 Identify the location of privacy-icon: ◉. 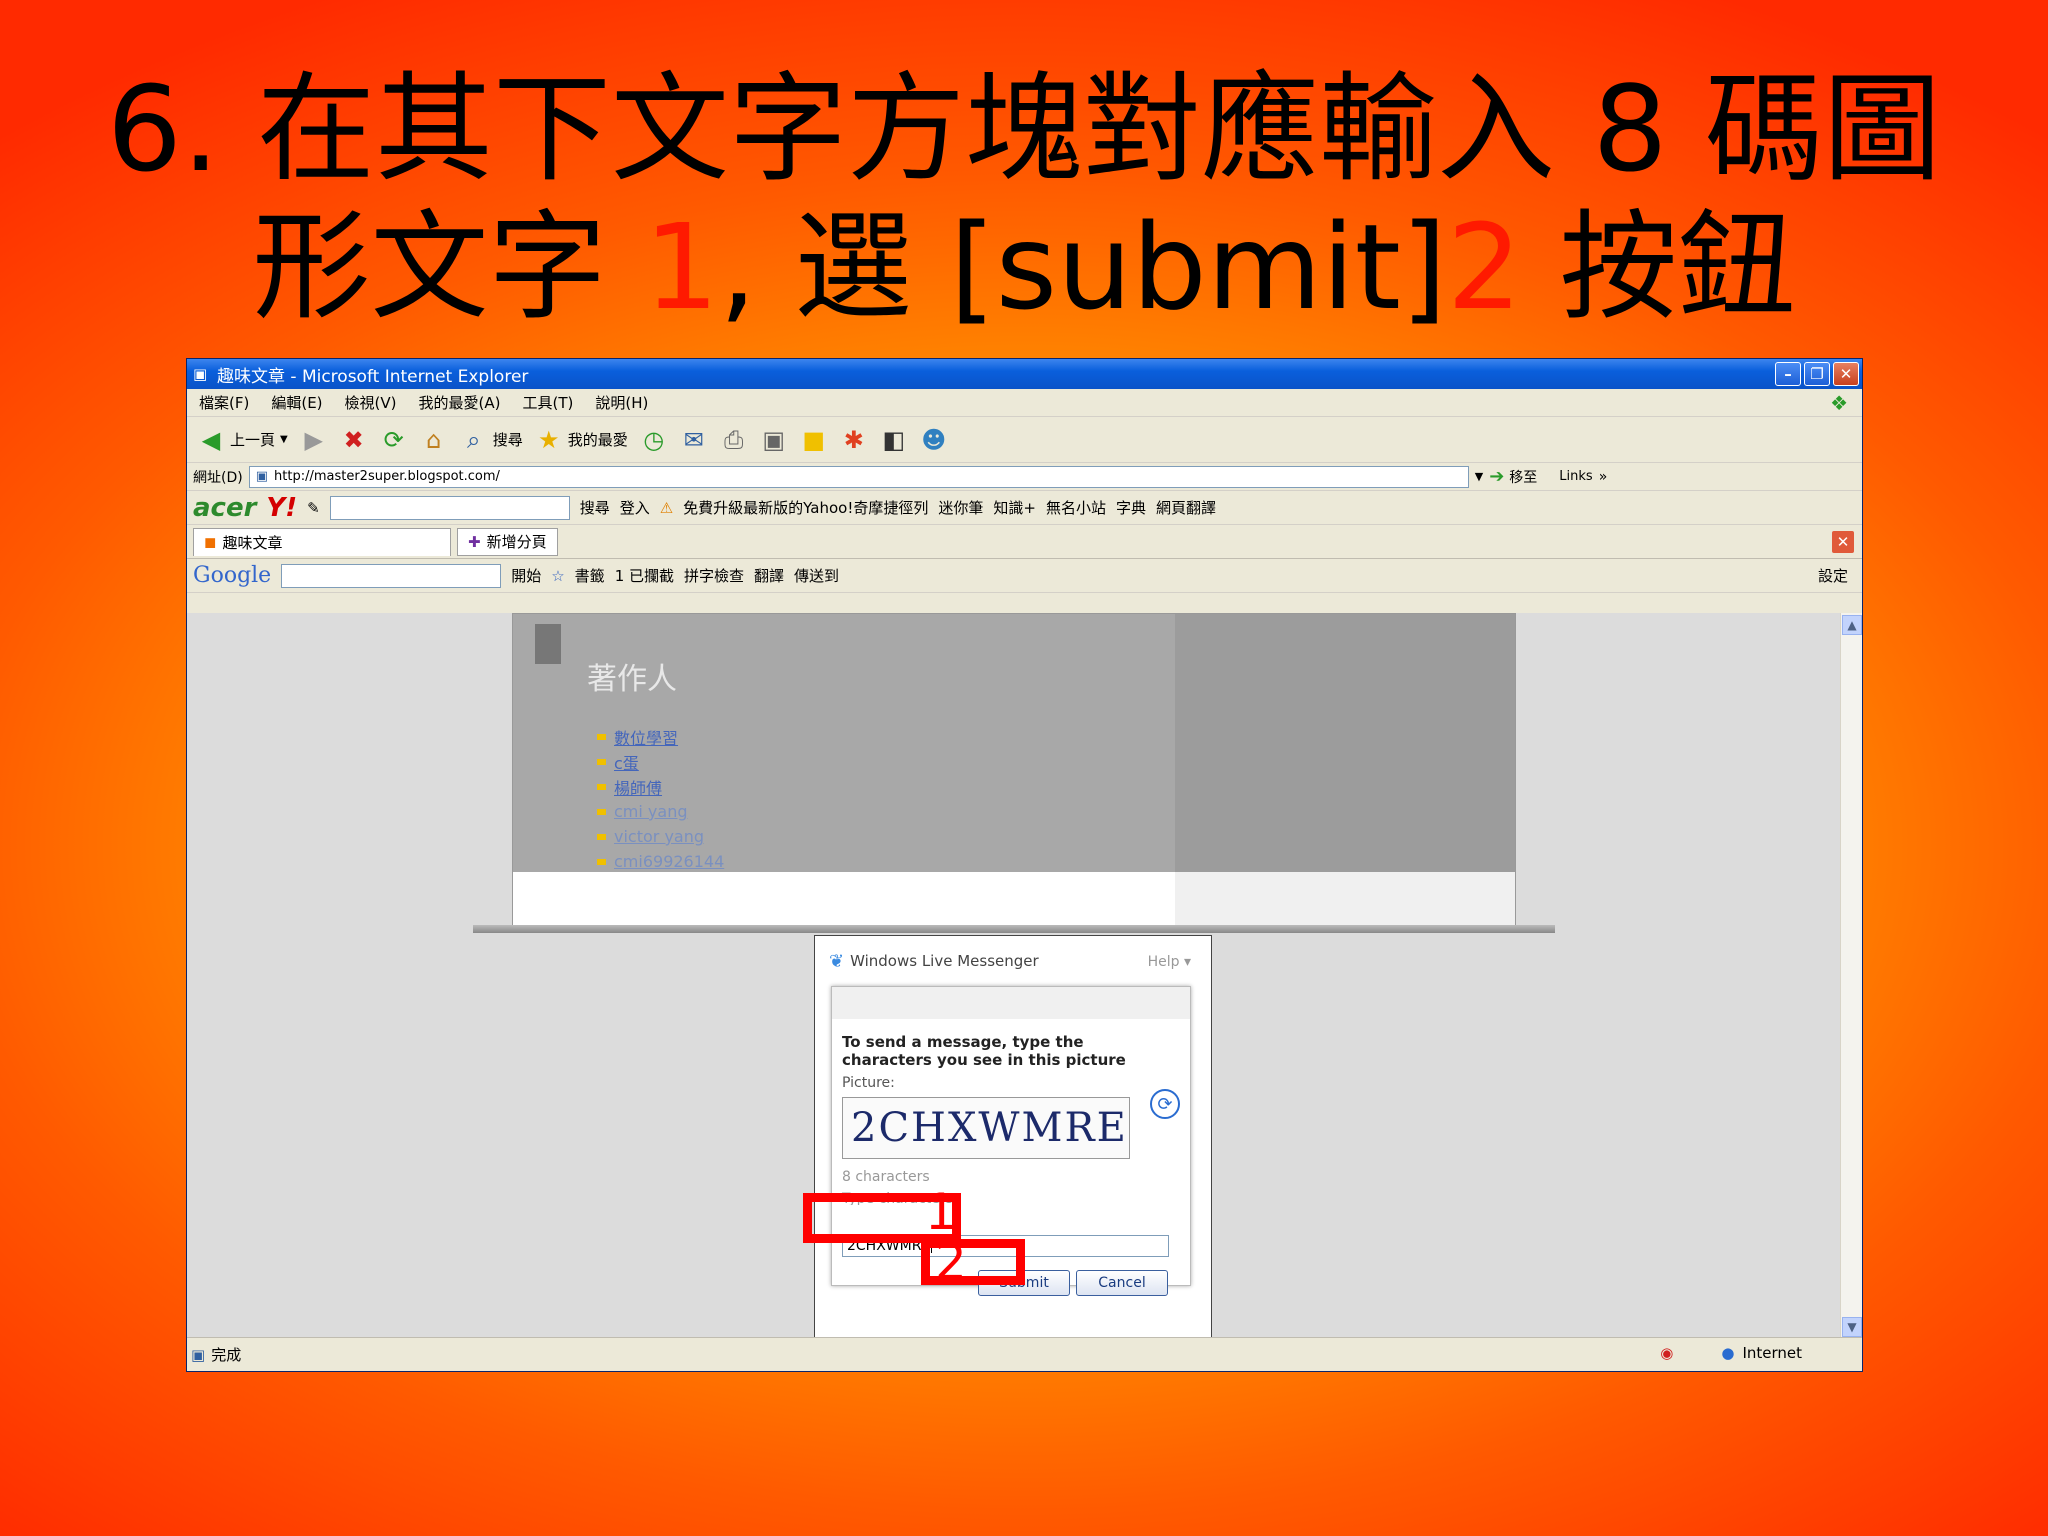
(1666, 1353).